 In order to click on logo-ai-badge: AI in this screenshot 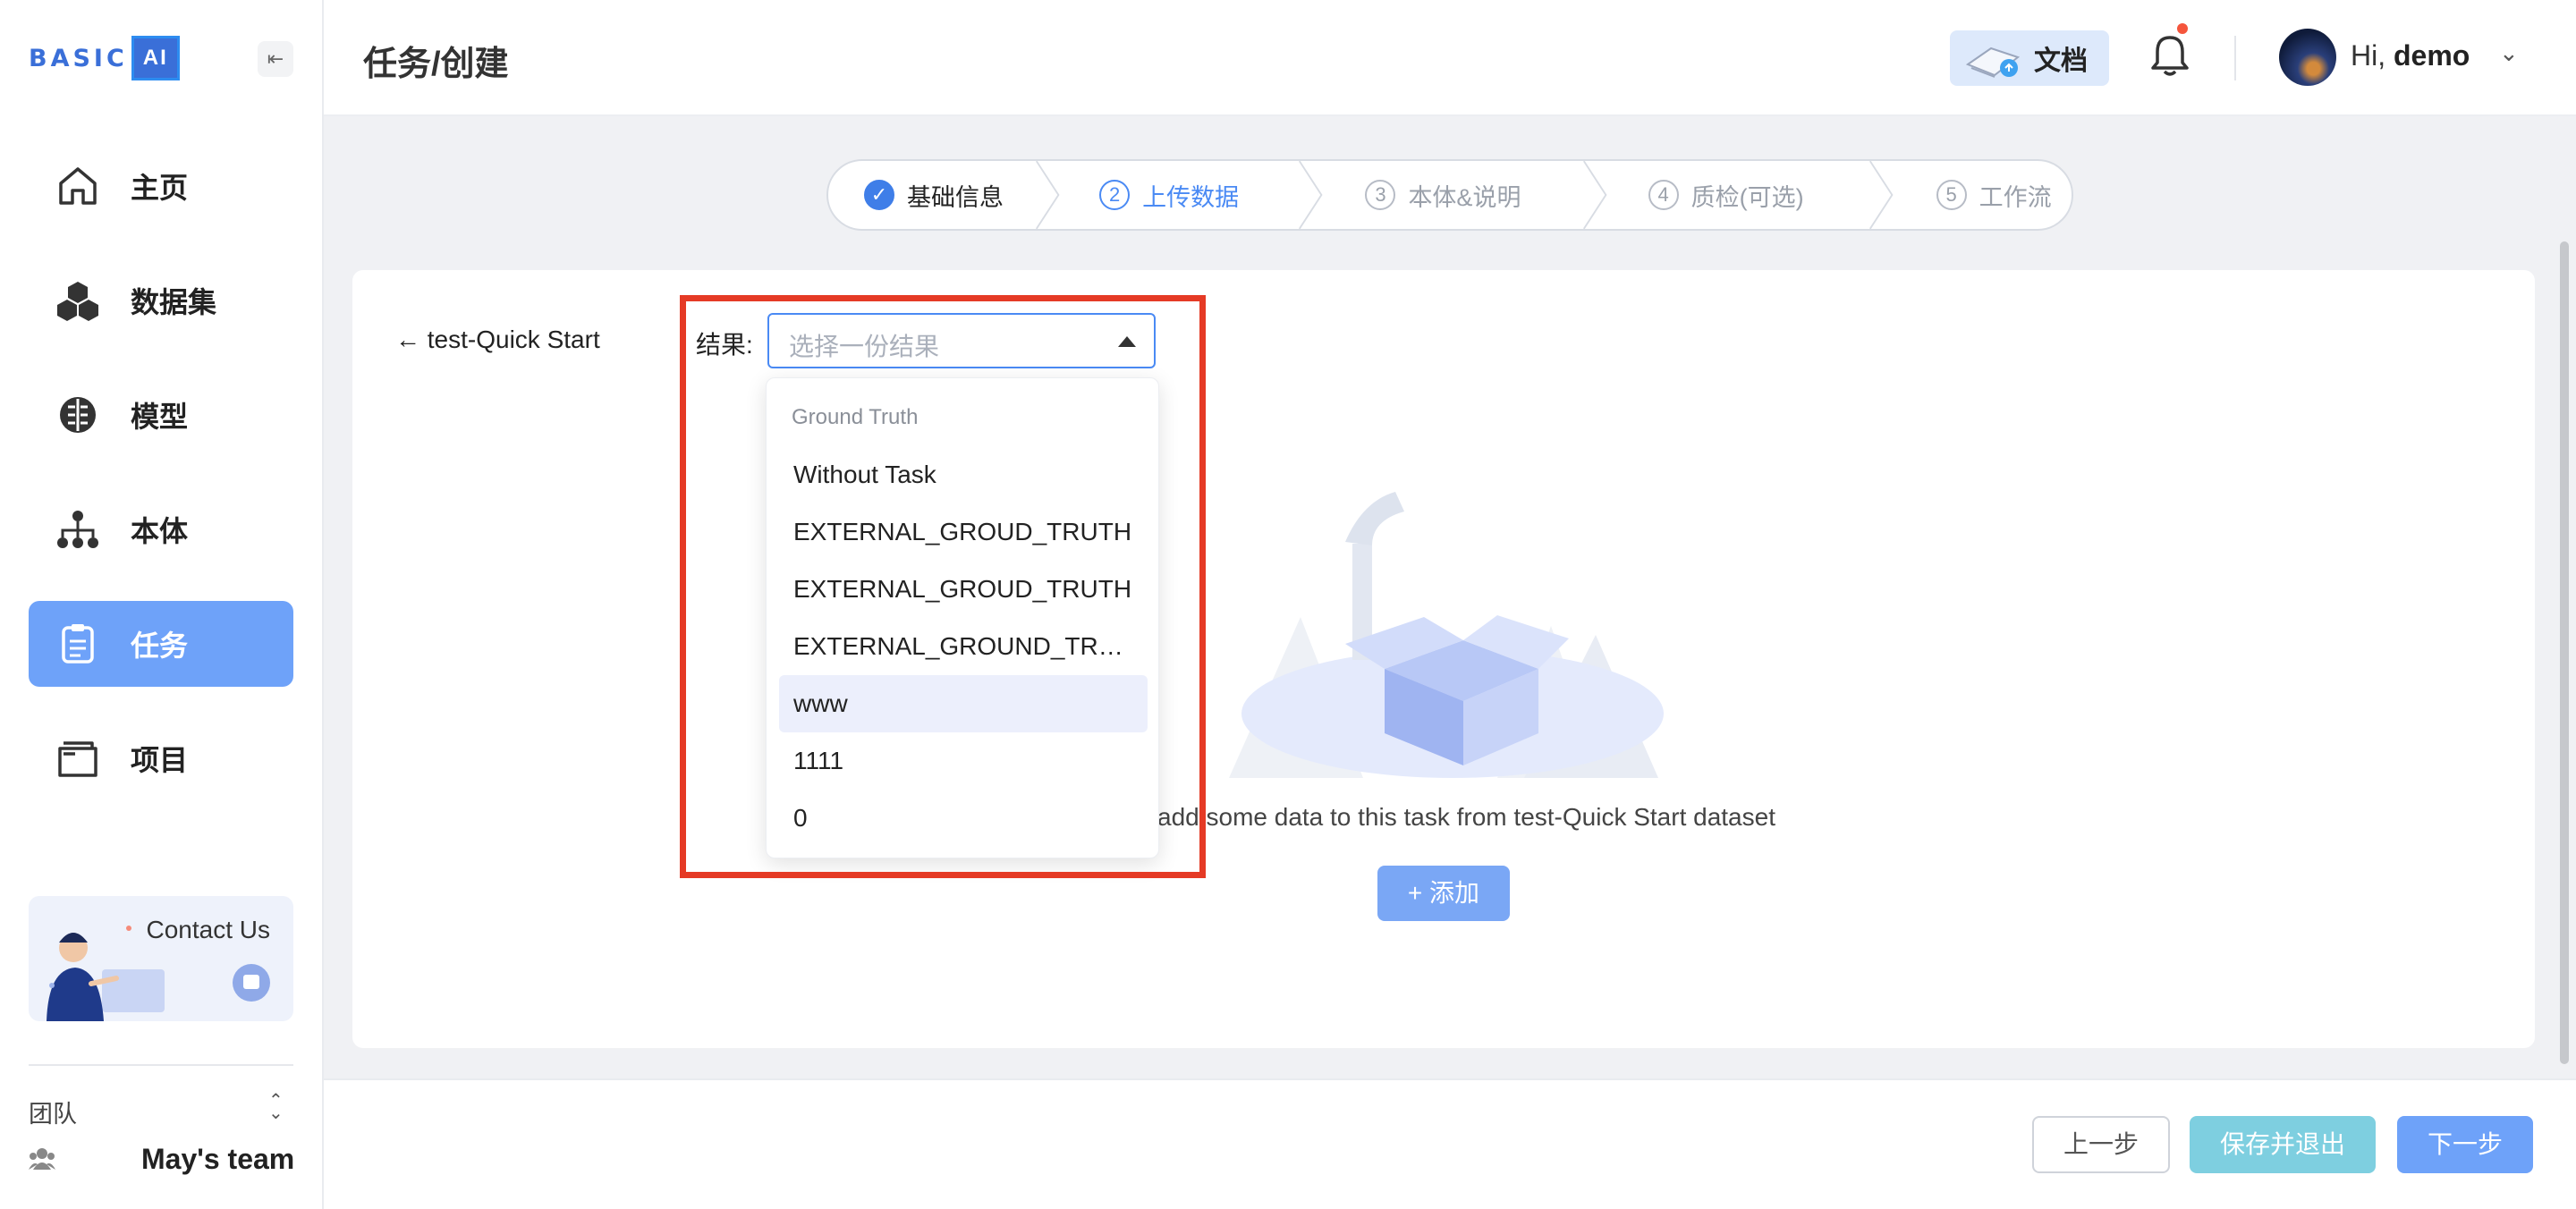, I will do `click(155, 58)`.